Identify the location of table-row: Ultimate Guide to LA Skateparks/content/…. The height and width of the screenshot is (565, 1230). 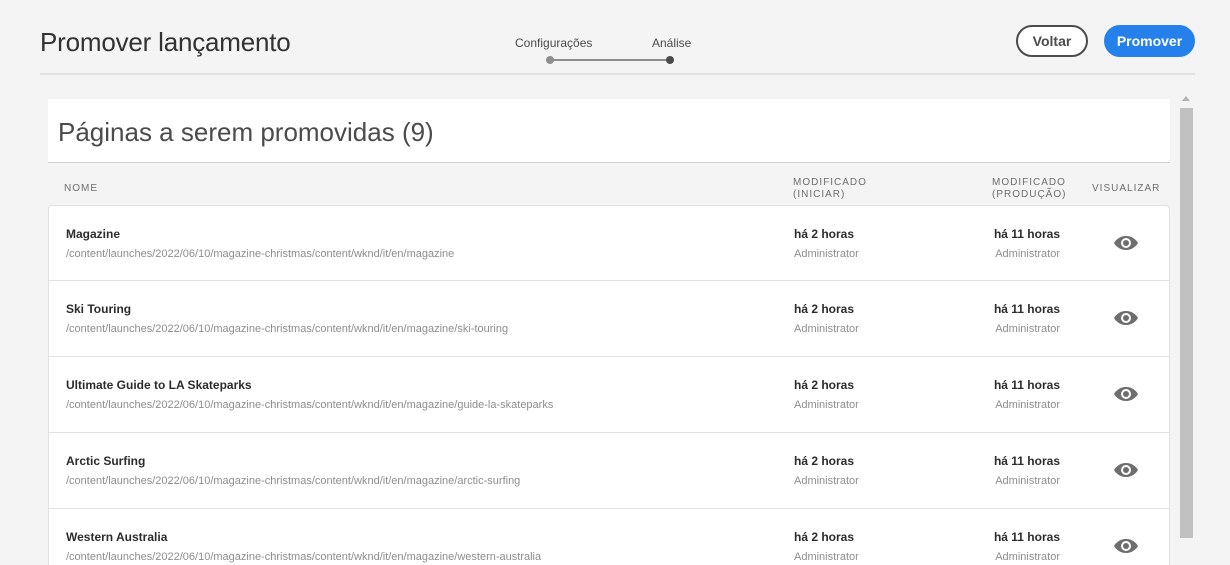
(609, 395).